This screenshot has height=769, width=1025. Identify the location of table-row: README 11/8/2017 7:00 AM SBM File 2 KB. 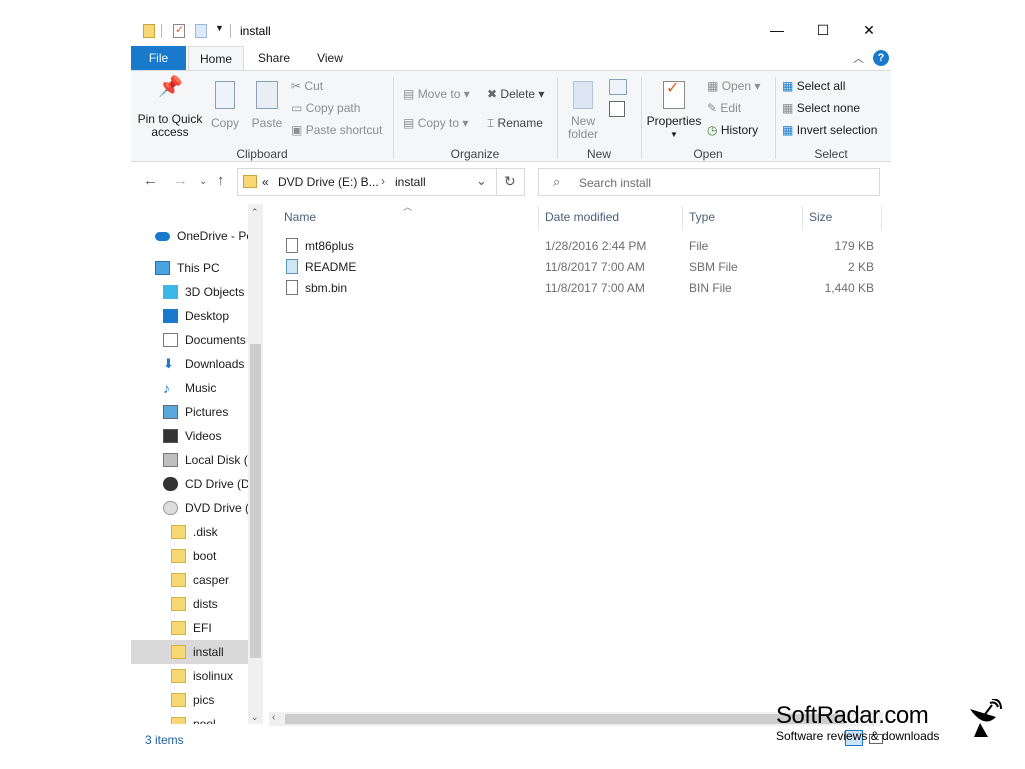
(581, 267).